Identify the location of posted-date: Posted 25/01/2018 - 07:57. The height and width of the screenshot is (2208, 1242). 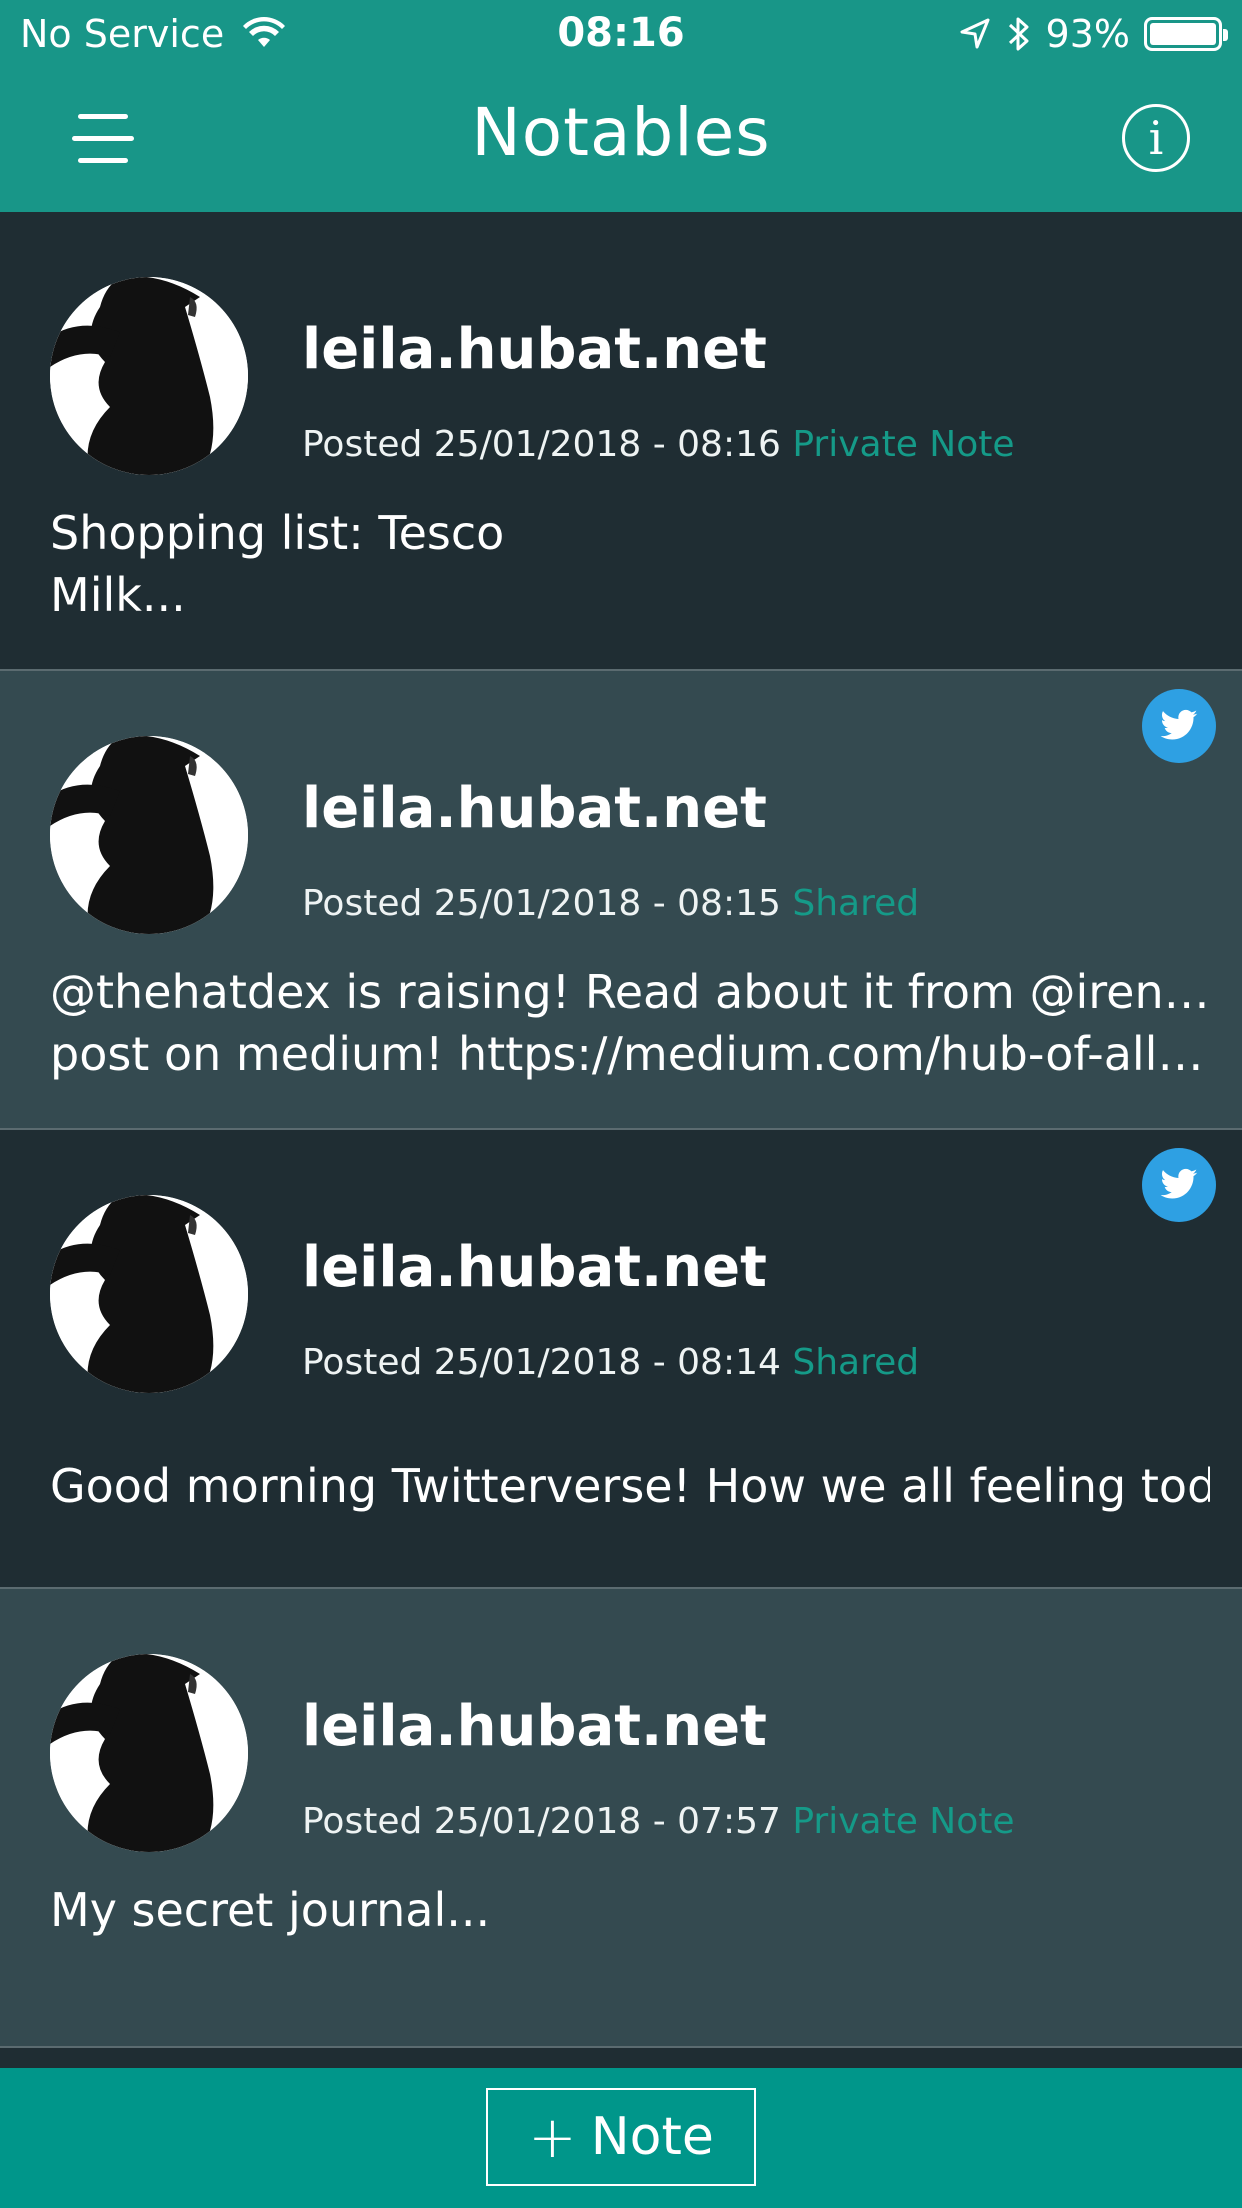
(541, 1821).